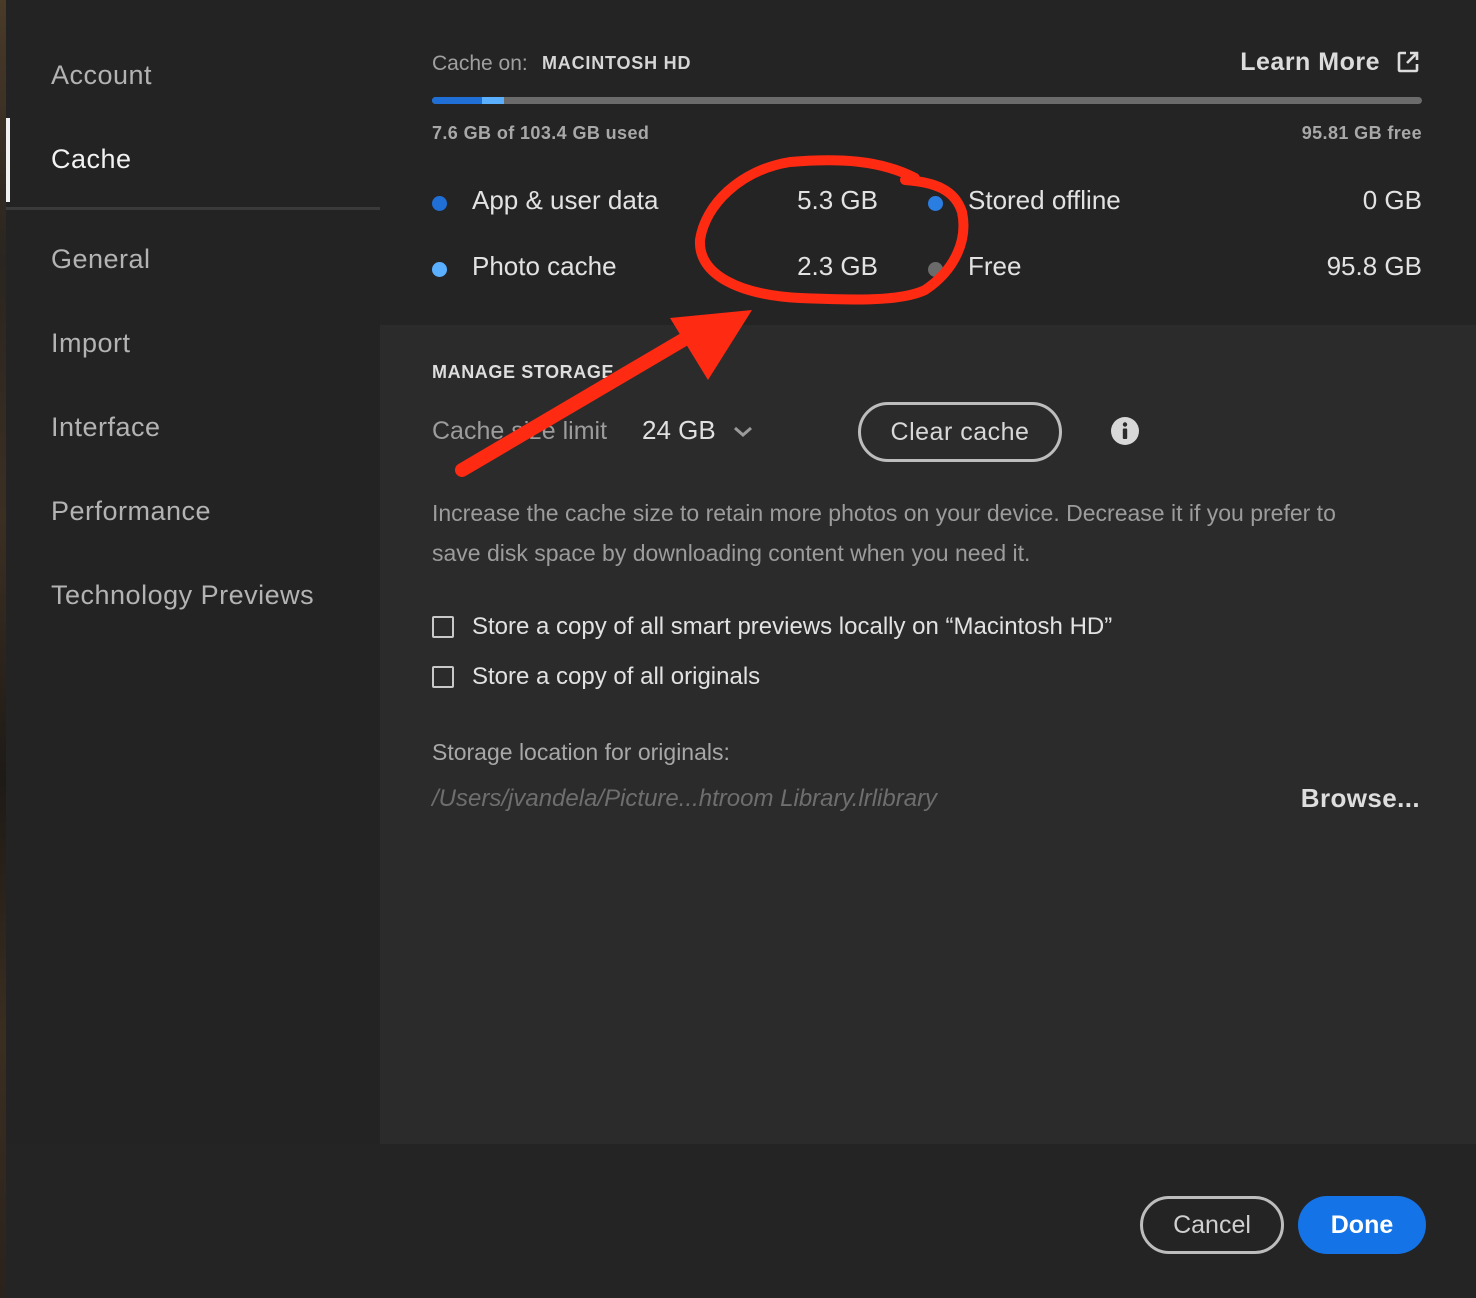 The image size is (1476, 1298). Describe the element at coordinates (106, 427) in the screenshot. I see `sidebar-item-interface: Interface` at that location.